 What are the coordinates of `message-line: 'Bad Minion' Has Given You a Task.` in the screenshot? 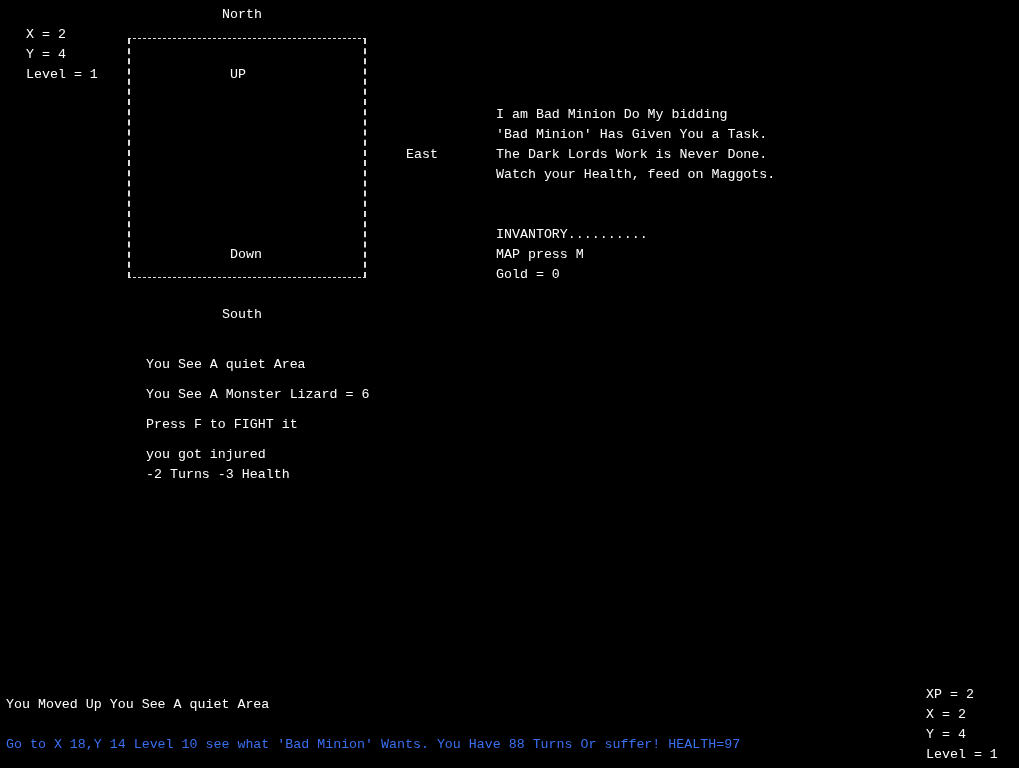 It's located at (632, 135).